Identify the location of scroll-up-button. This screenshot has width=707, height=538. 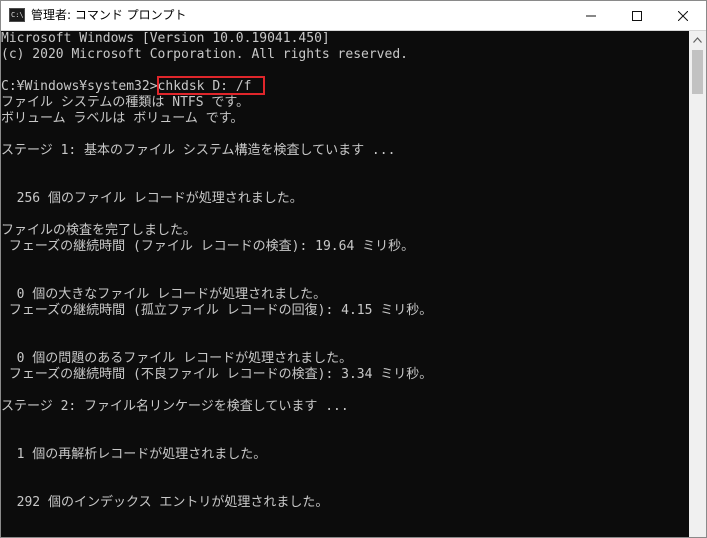
(697, 39).